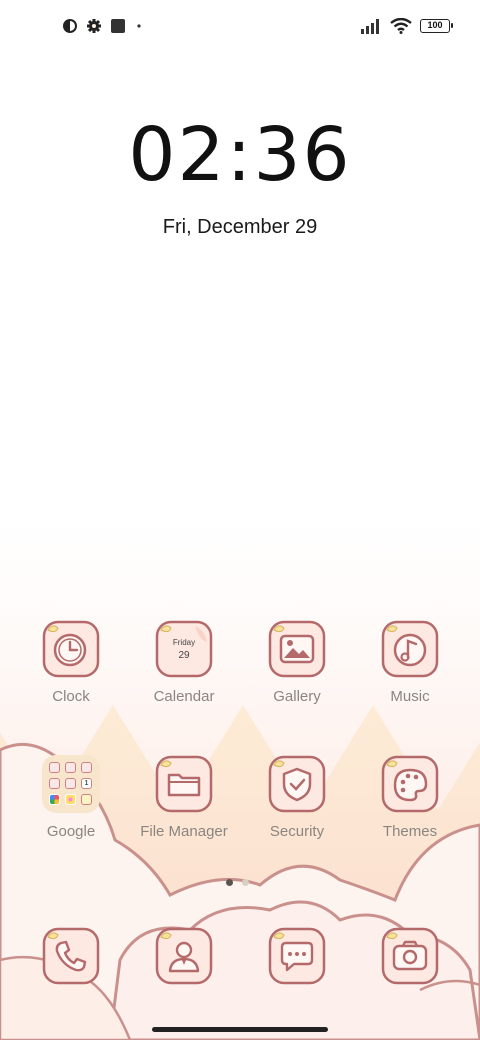 The image size is (480, 1040). Describe the element at coordinates (184, 649) in the screenshot. I see `calendar-icon: Friday 29` at that location.